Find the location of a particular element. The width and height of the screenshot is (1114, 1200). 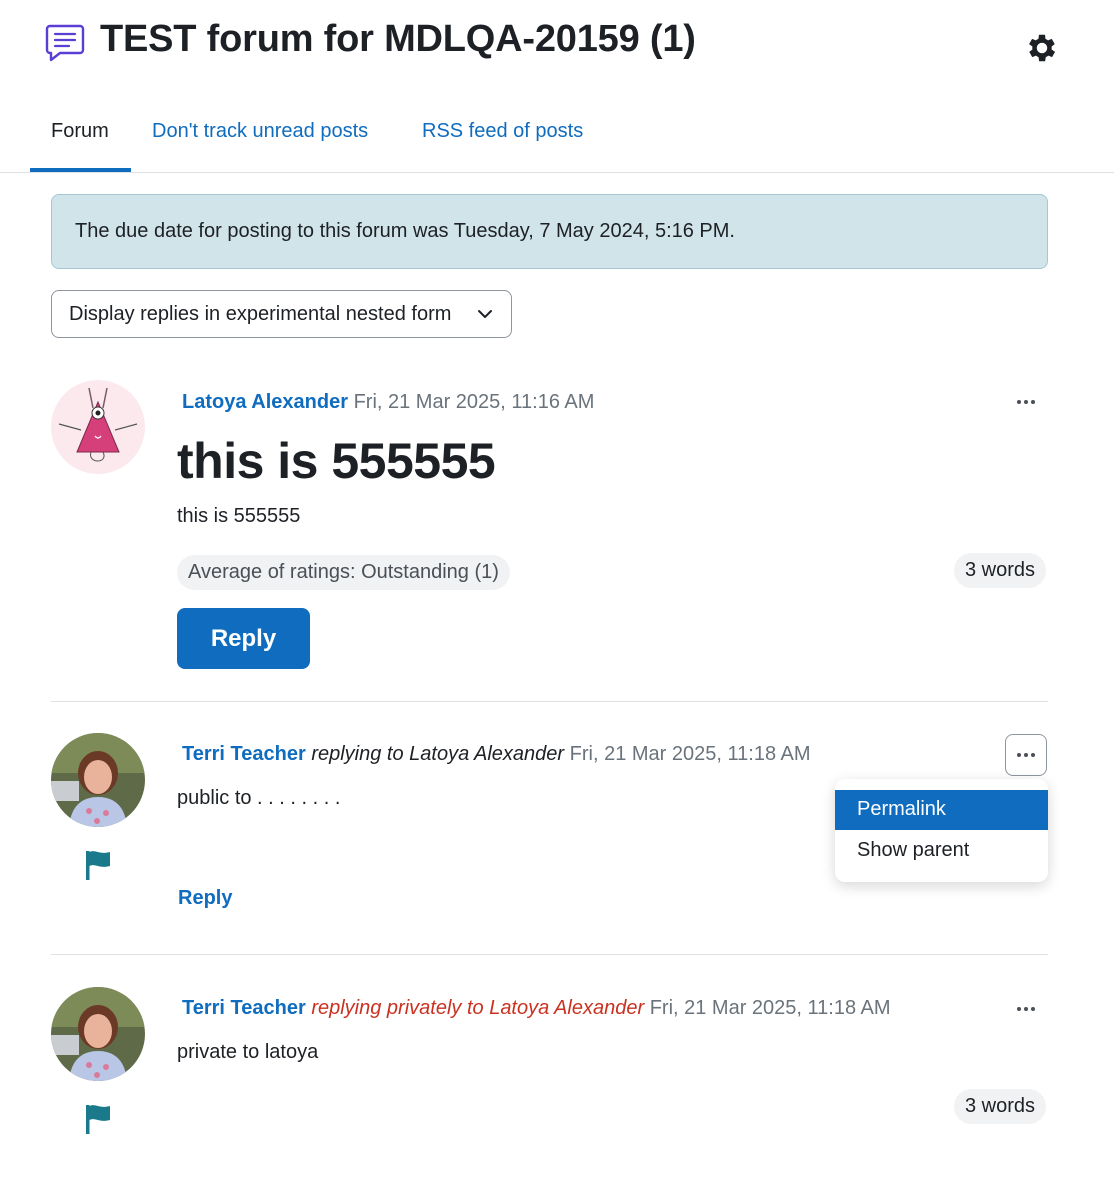

menu-item-show-parent: Show parent is located at coordinates (941, 851).